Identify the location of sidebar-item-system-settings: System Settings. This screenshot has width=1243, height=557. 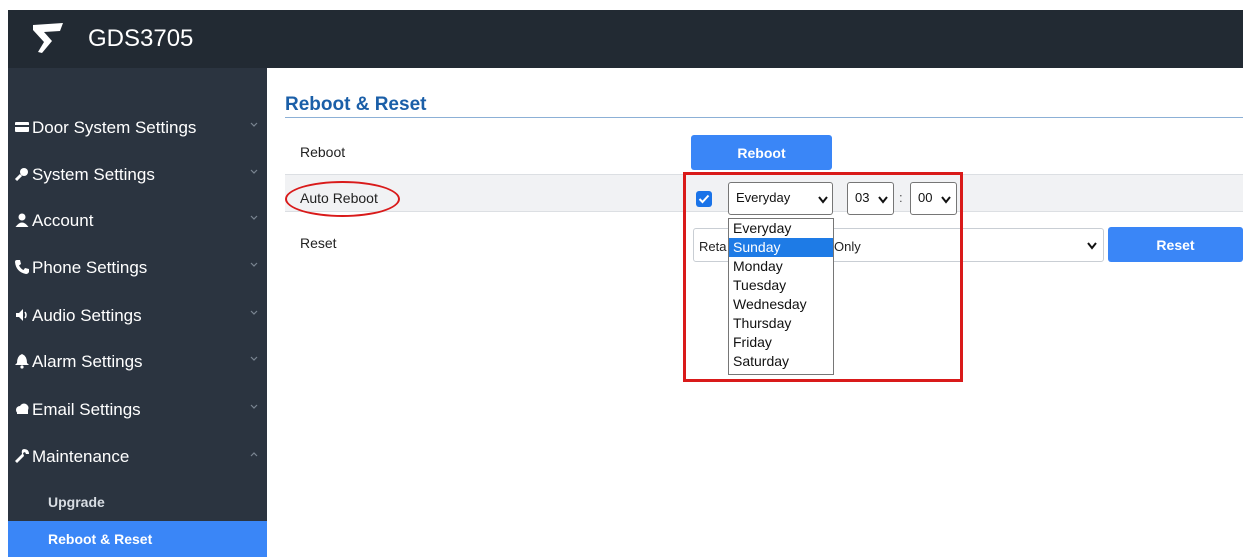
(137, 176).